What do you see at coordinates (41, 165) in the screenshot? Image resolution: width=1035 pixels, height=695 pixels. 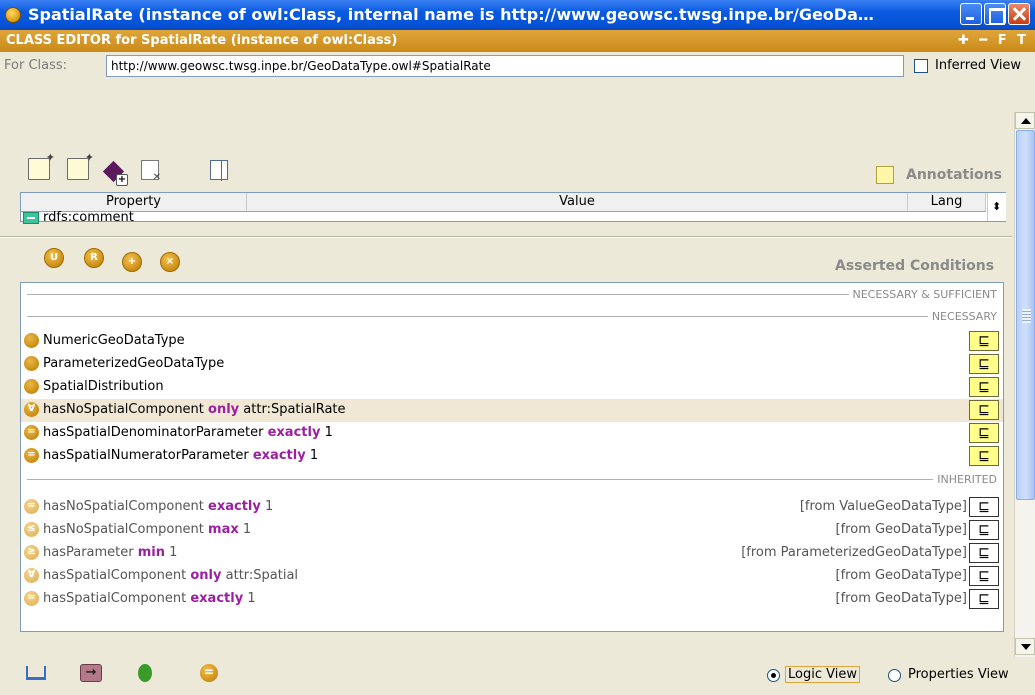 I see `create-annotation-icon` at bounding box center [41, 165].